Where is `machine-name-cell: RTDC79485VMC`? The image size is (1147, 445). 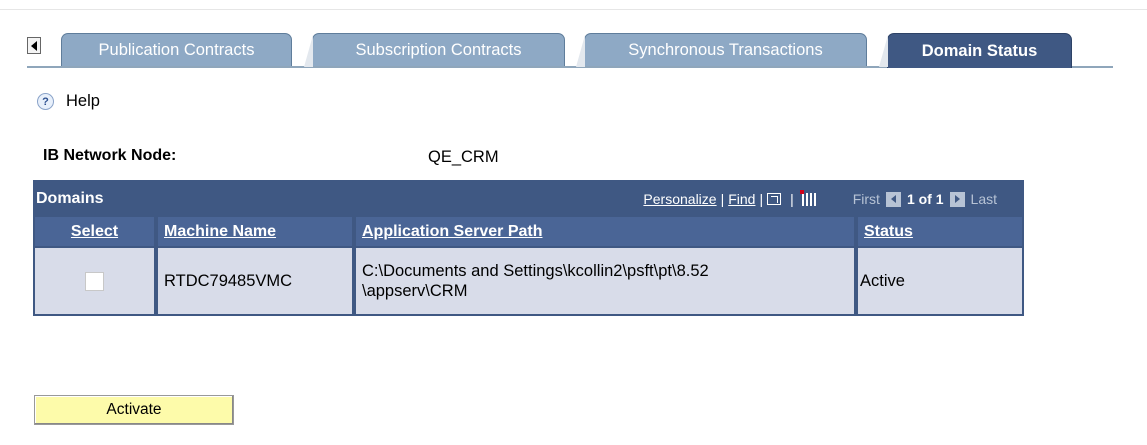
machine-name-cell: RTDC79485VMC is located at coordinates (255, 281).